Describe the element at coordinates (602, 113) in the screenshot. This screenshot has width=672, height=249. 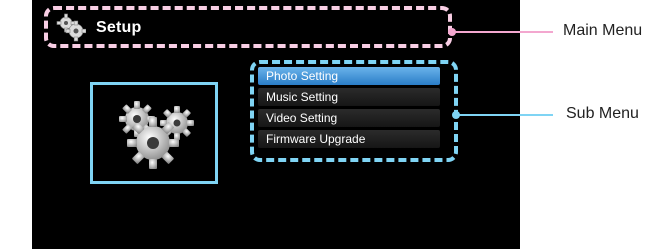
I see `sub-menu-callout-label: Sub Menu` at that location.